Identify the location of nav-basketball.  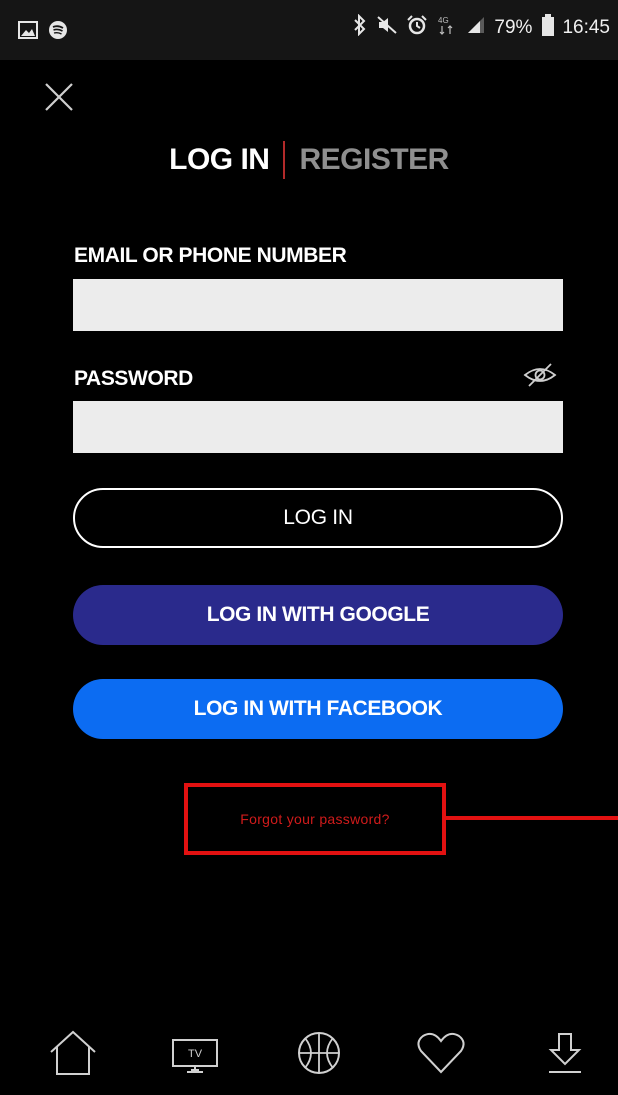
(319, 1056).